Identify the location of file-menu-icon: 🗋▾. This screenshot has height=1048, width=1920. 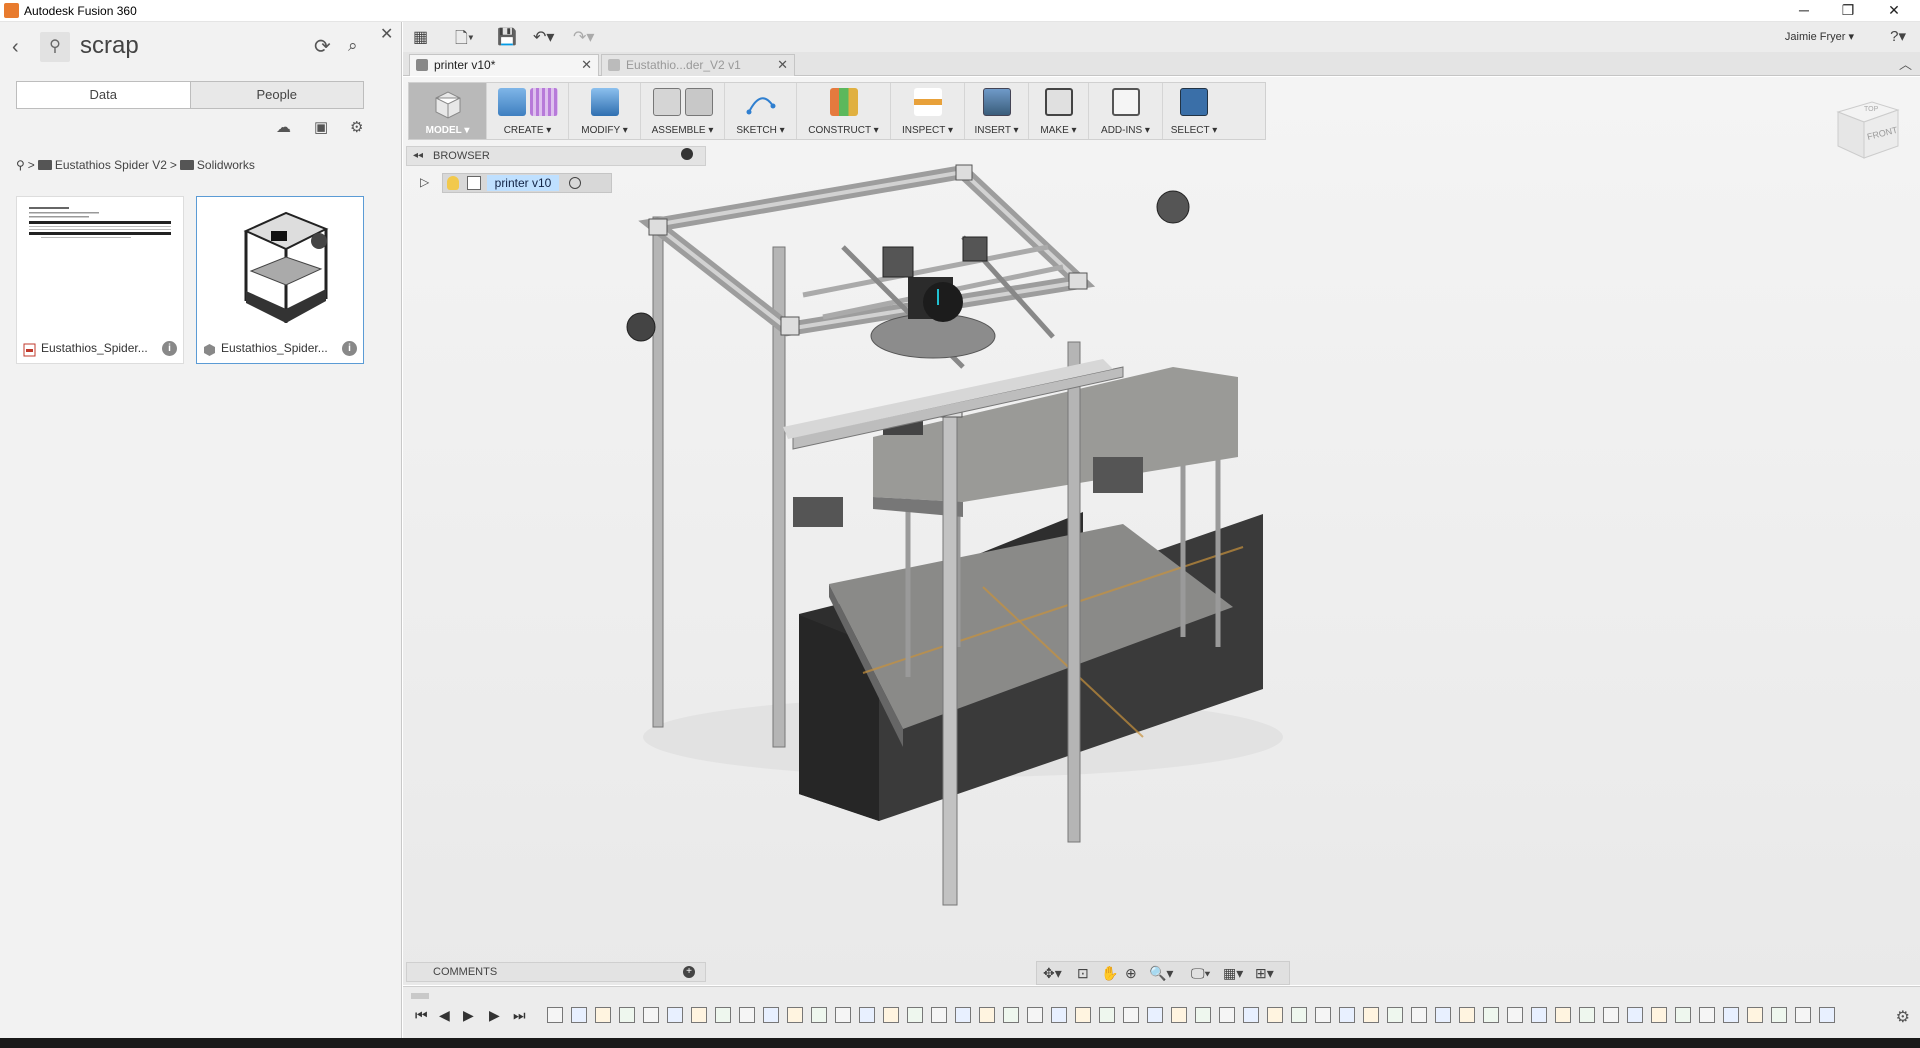
(464, 40).